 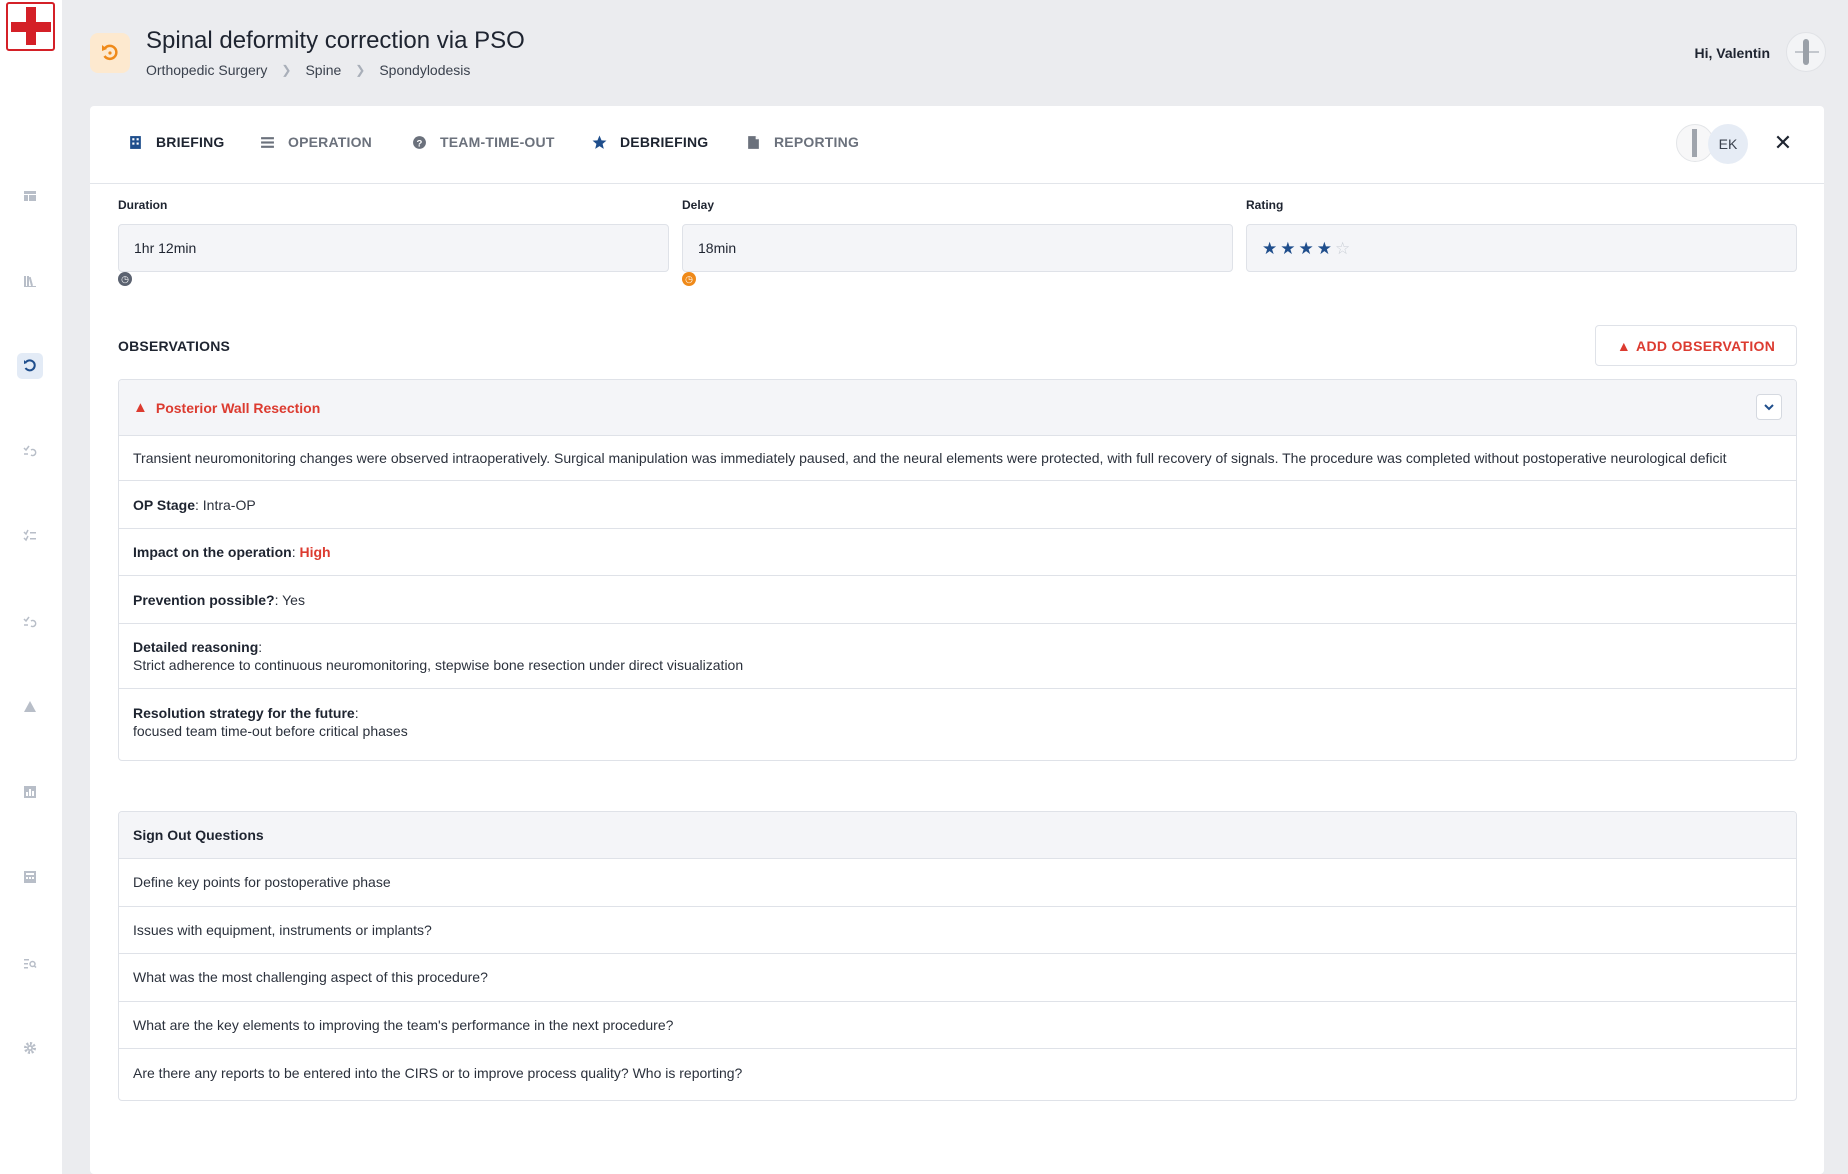 What do you see at coordinates (30, 707) in the screenshot?
I see `warning-icon` at bounding box center [30, 707].